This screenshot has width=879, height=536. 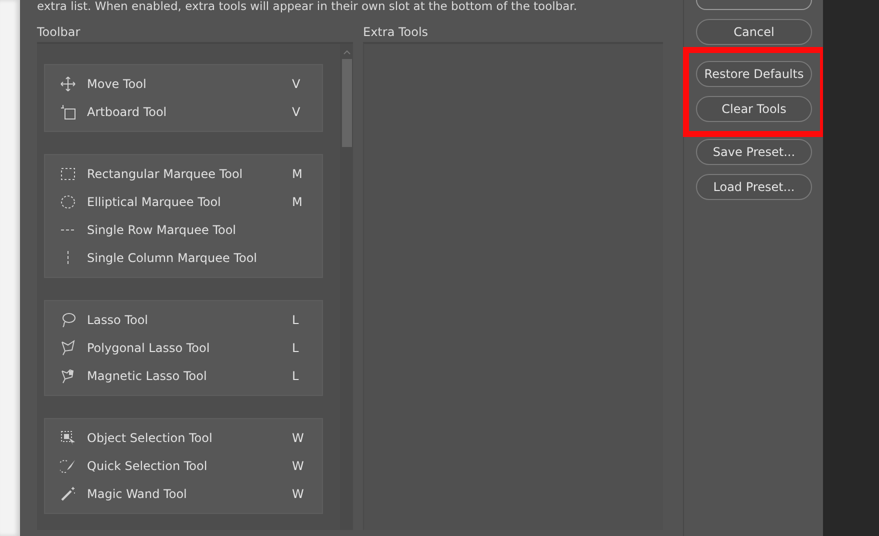 I want to click on lasso-icon, so click(x=68, y=320).